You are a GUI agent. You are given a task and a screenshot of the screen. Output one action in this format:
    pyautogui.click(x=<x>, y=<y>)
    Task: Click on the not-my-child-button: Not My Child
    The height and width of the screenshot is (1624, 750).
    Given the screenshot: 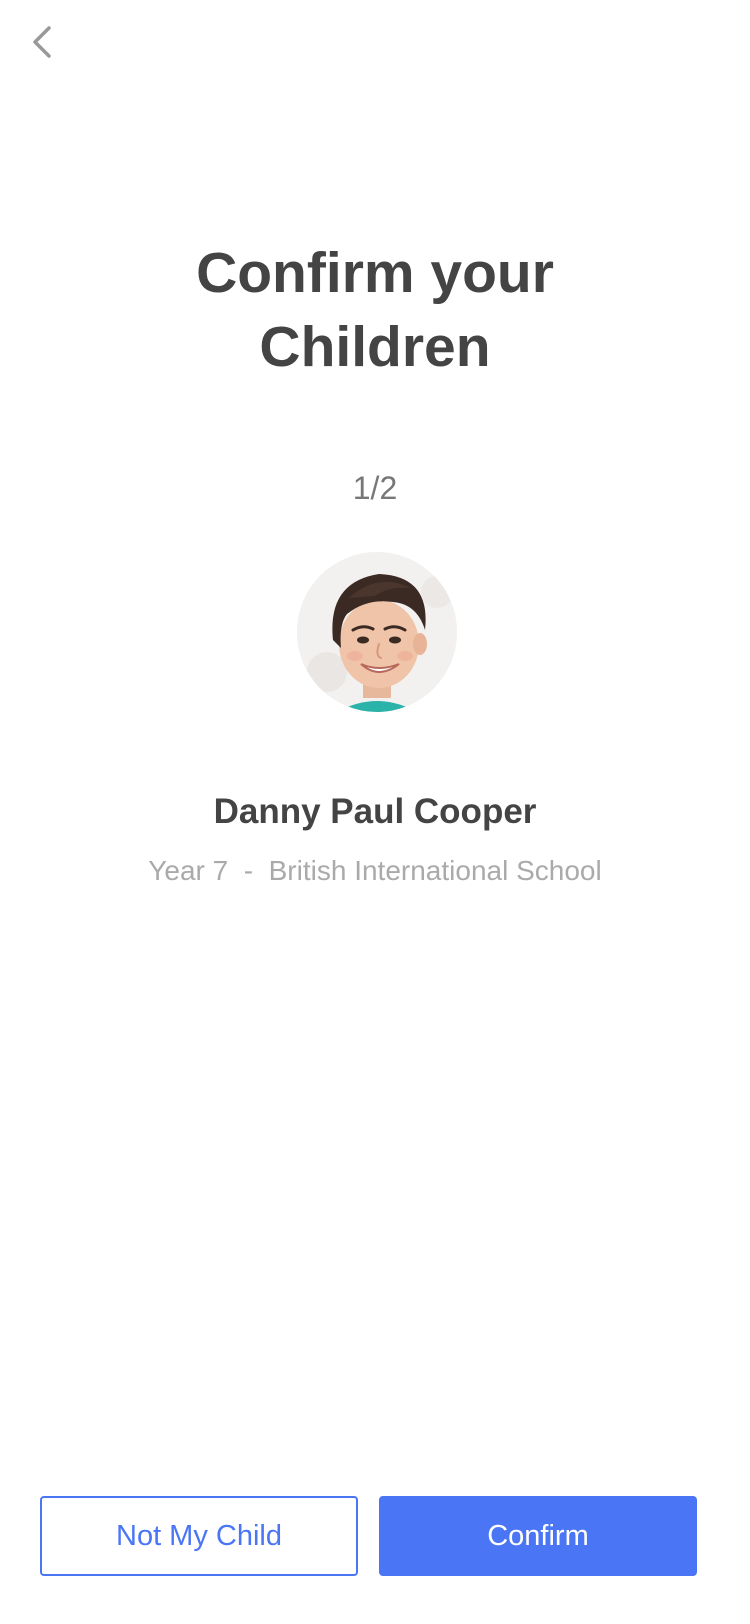 What is the action you would take?
    pyautogui.click(x=199, y=1536)
    